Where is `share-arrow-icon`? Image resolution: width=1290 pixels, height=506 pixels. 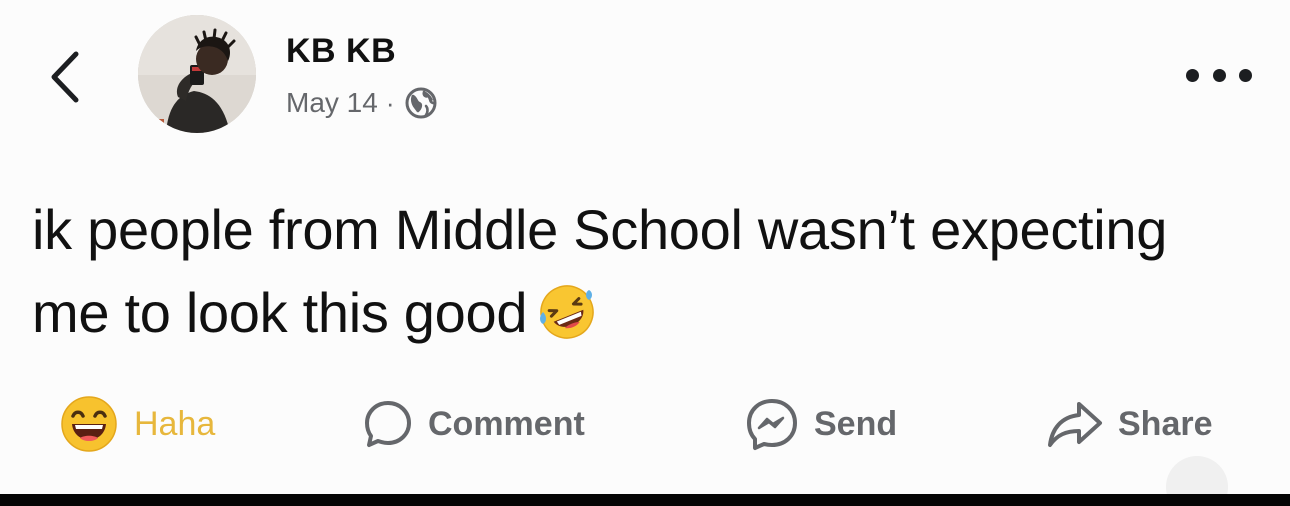 share-arrow-icon is located at coordinates (1075, 424).